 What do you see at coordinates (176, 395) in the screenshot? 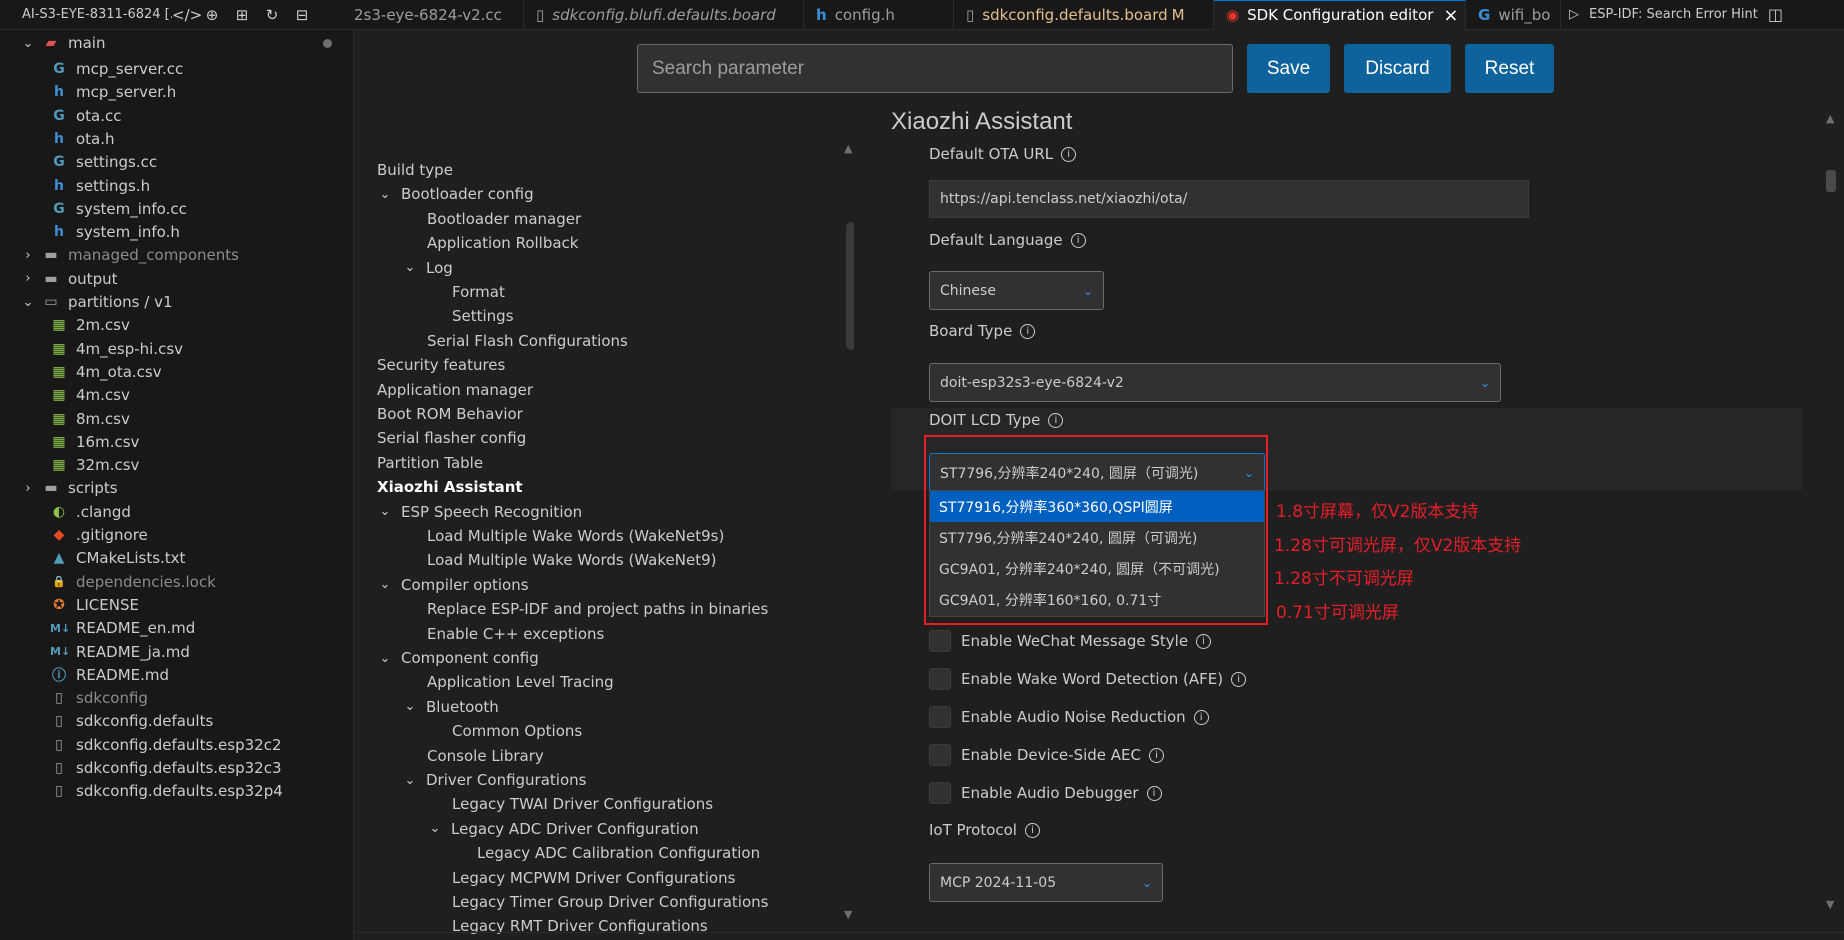
I see `tree-file: ▦ 4m.csv` at bounding box center [176, 395].